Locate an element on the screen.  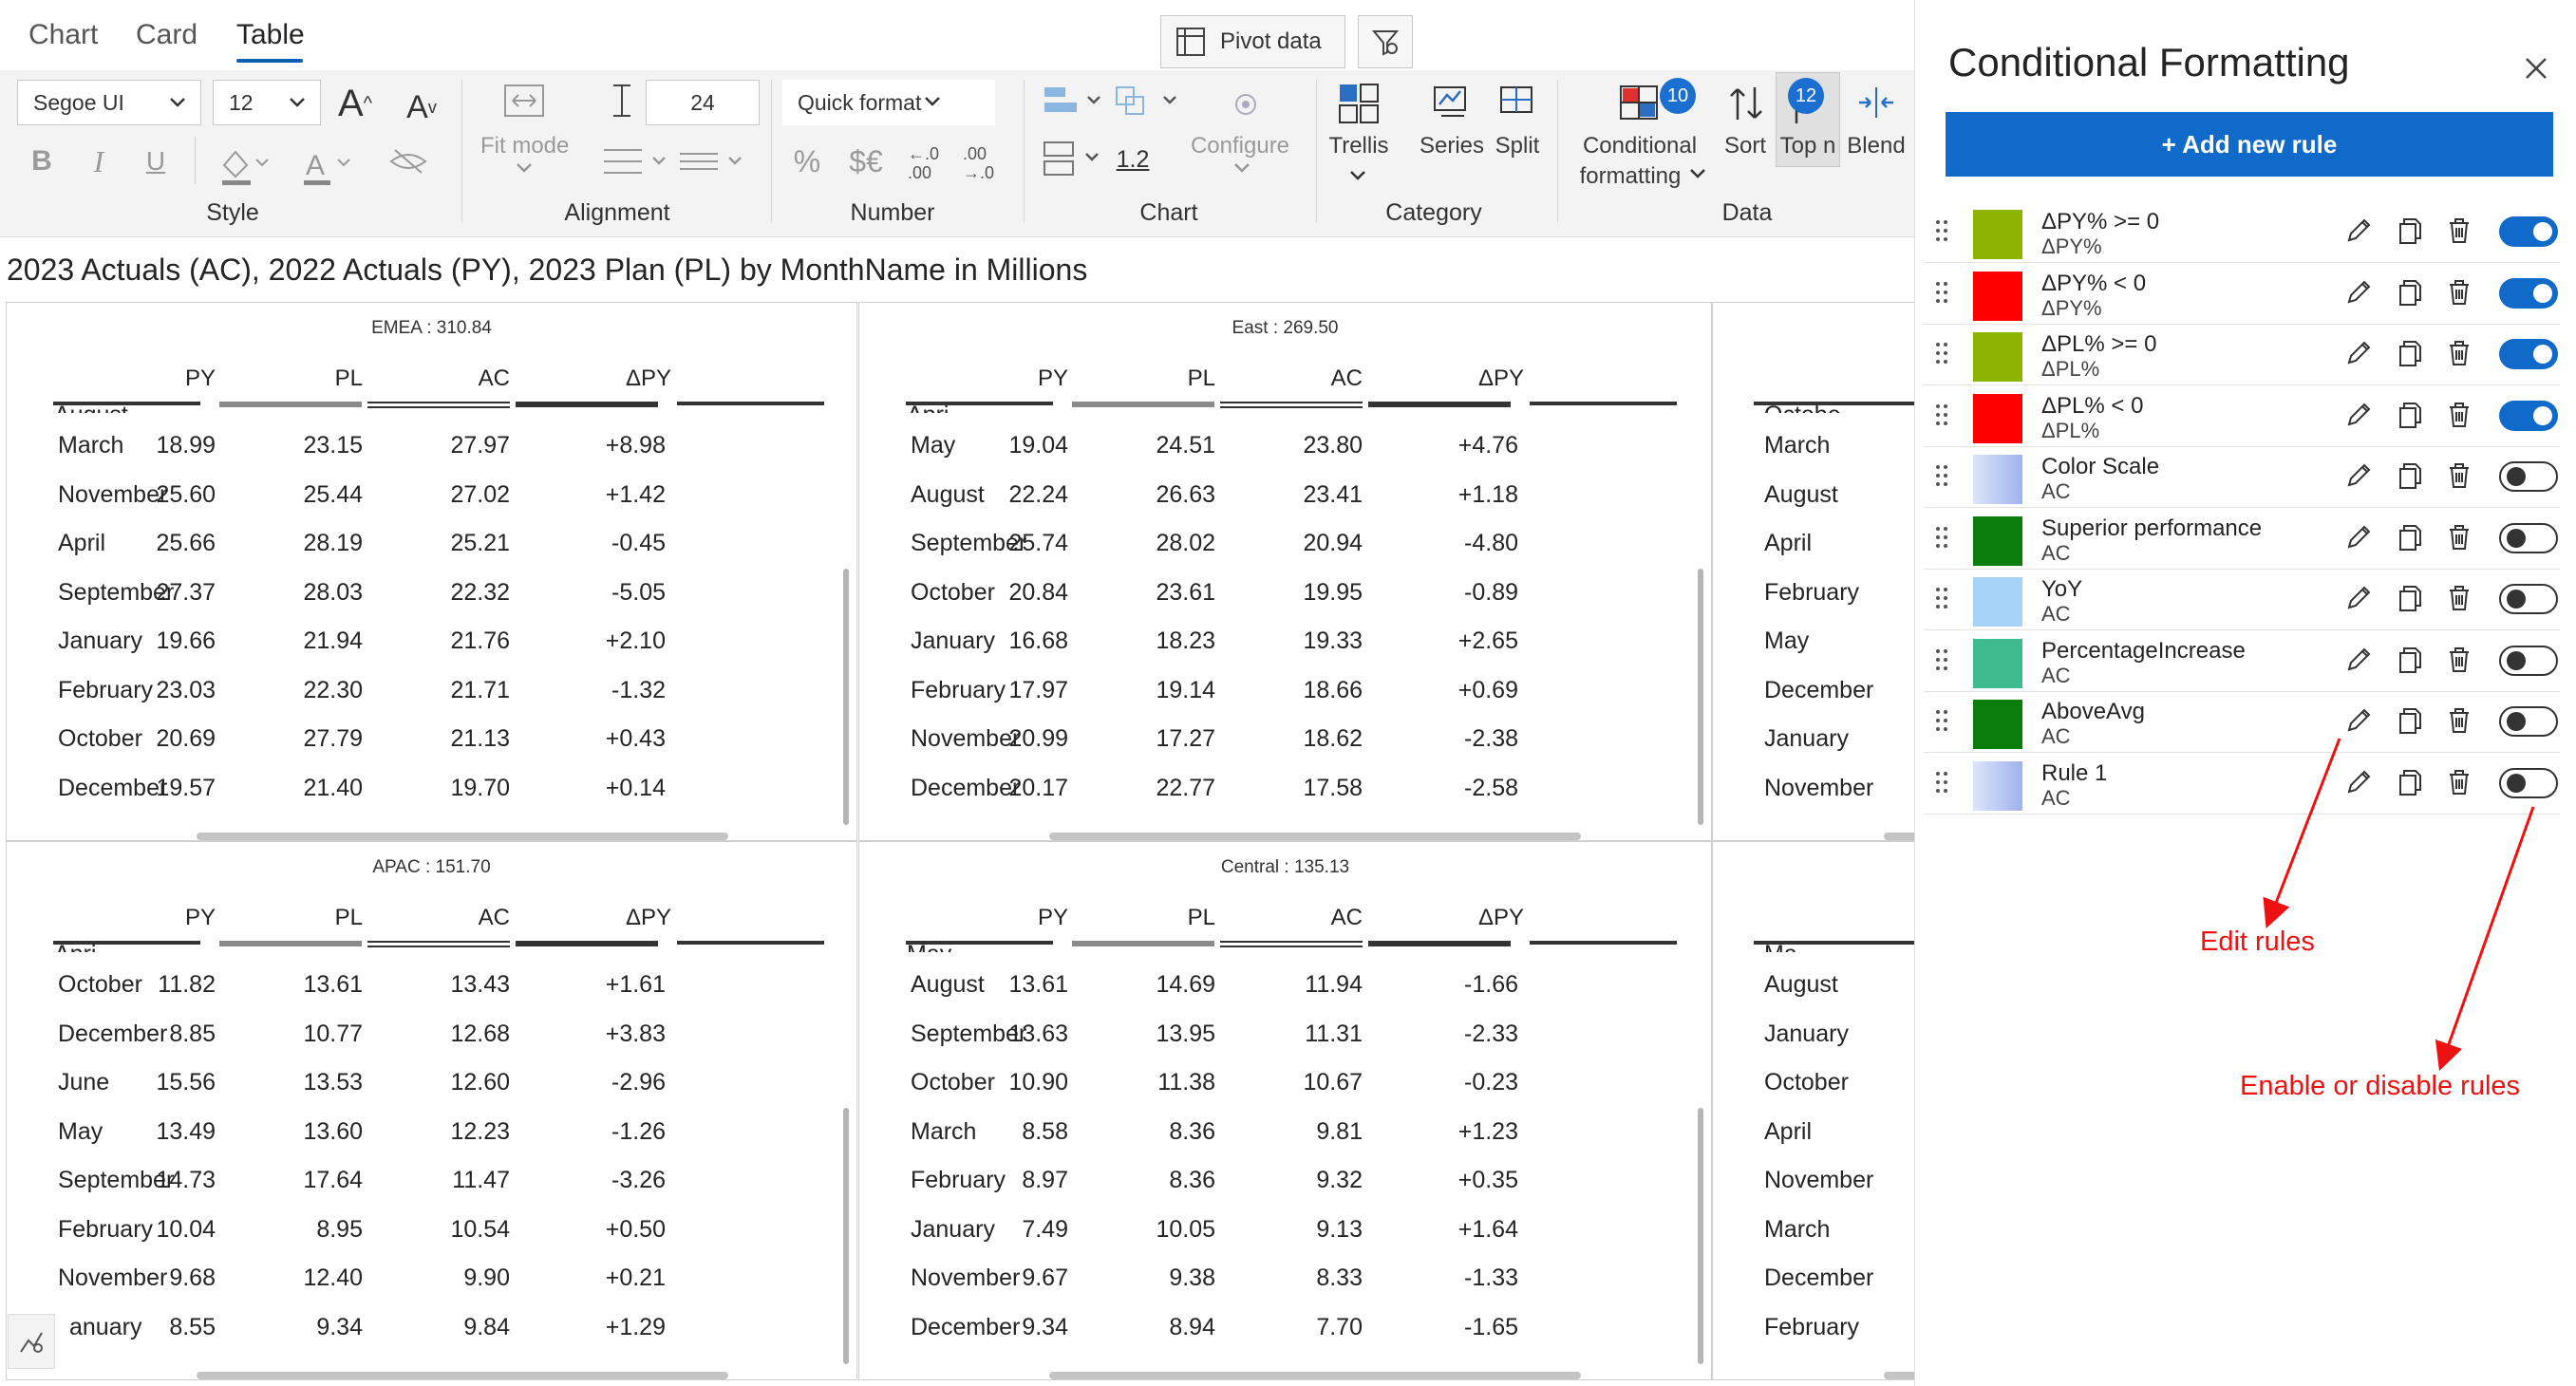
add-new-rule-button: + Add new rule is located at coordinates (2249, 144).